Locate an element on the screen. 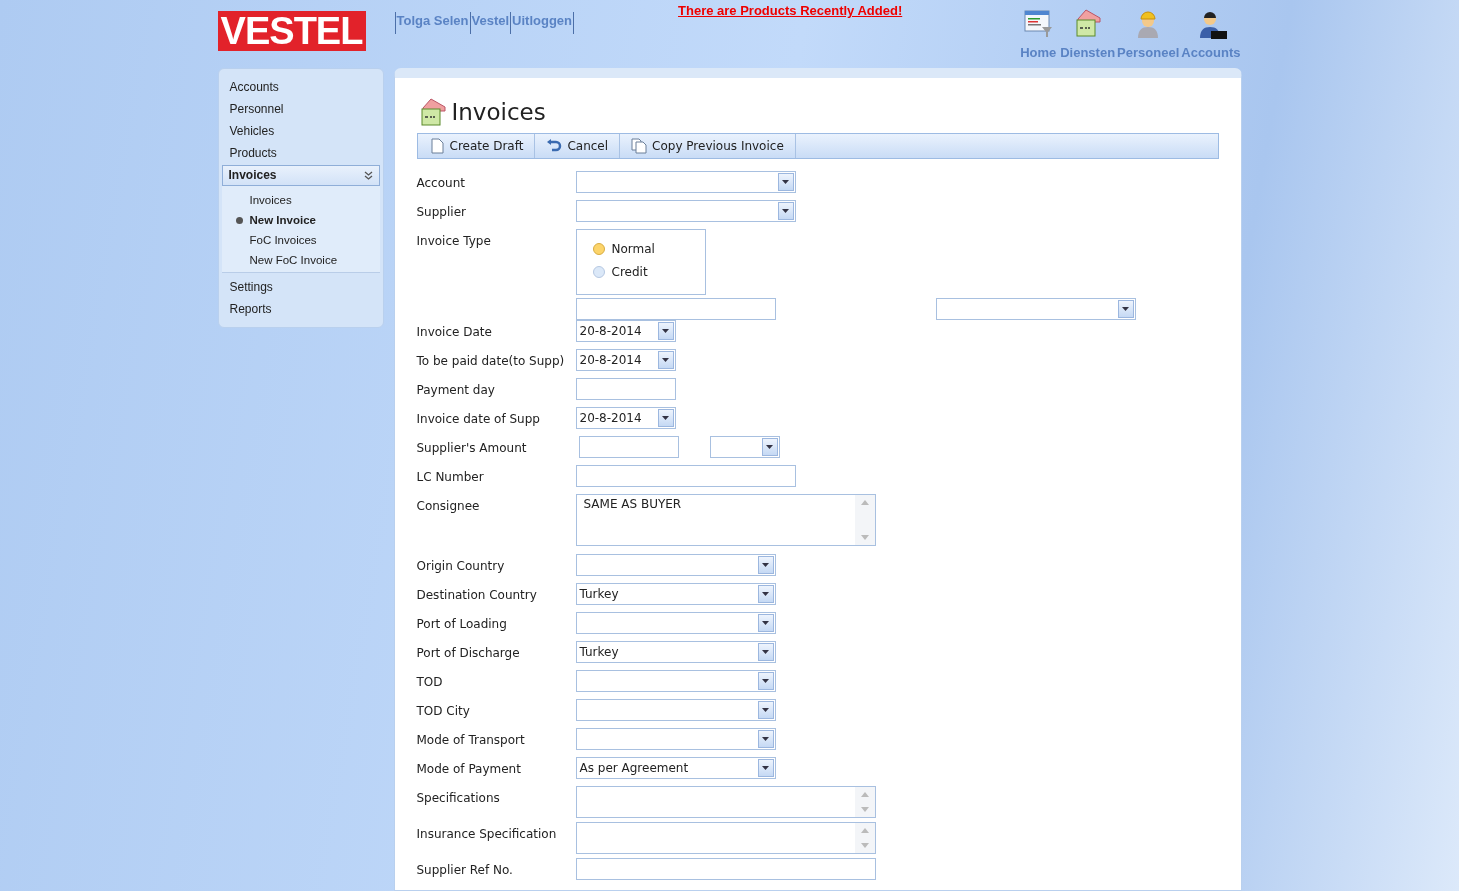  radio-option: Credit is located at coordinates (648, 272).